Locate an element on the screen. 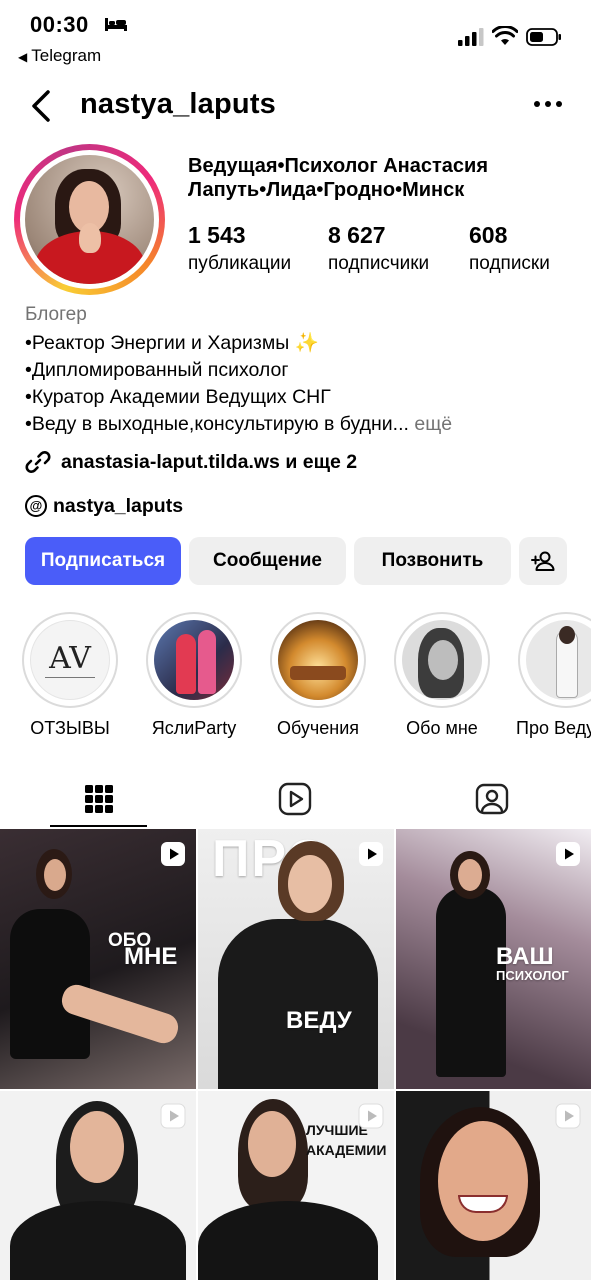 The image size is (591, 1280). back-app-label: Telegram is located at coordinates (66, 55).